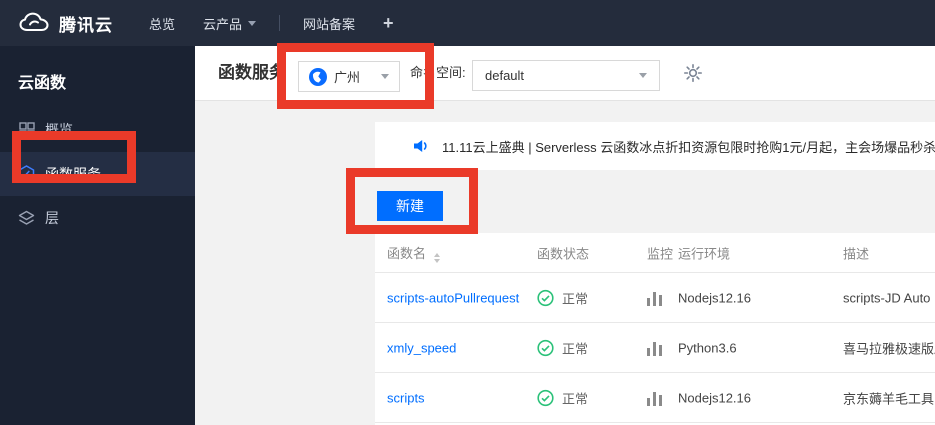 Image resolution: width=935 pixels, height=425 pixels. Describe the element at coordinates (421, 146) in the screenshot. I see `megaphone-icon` at that location.